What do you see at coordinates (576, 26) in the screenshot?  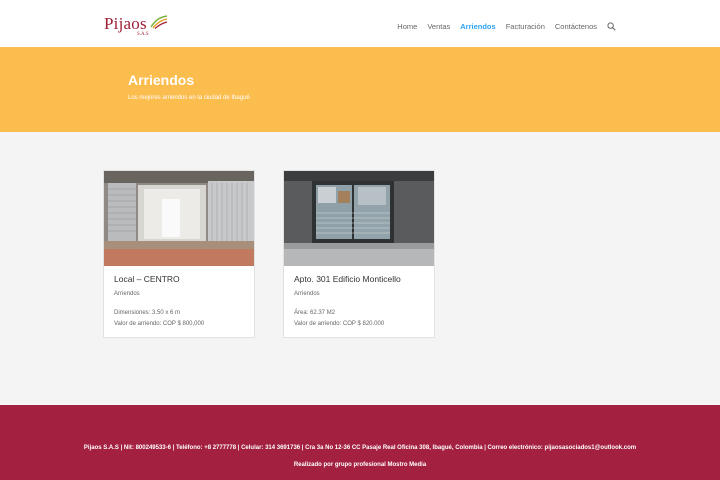 I see `nav-contactenos: Contáctenos` at bounding box center [576, 26].